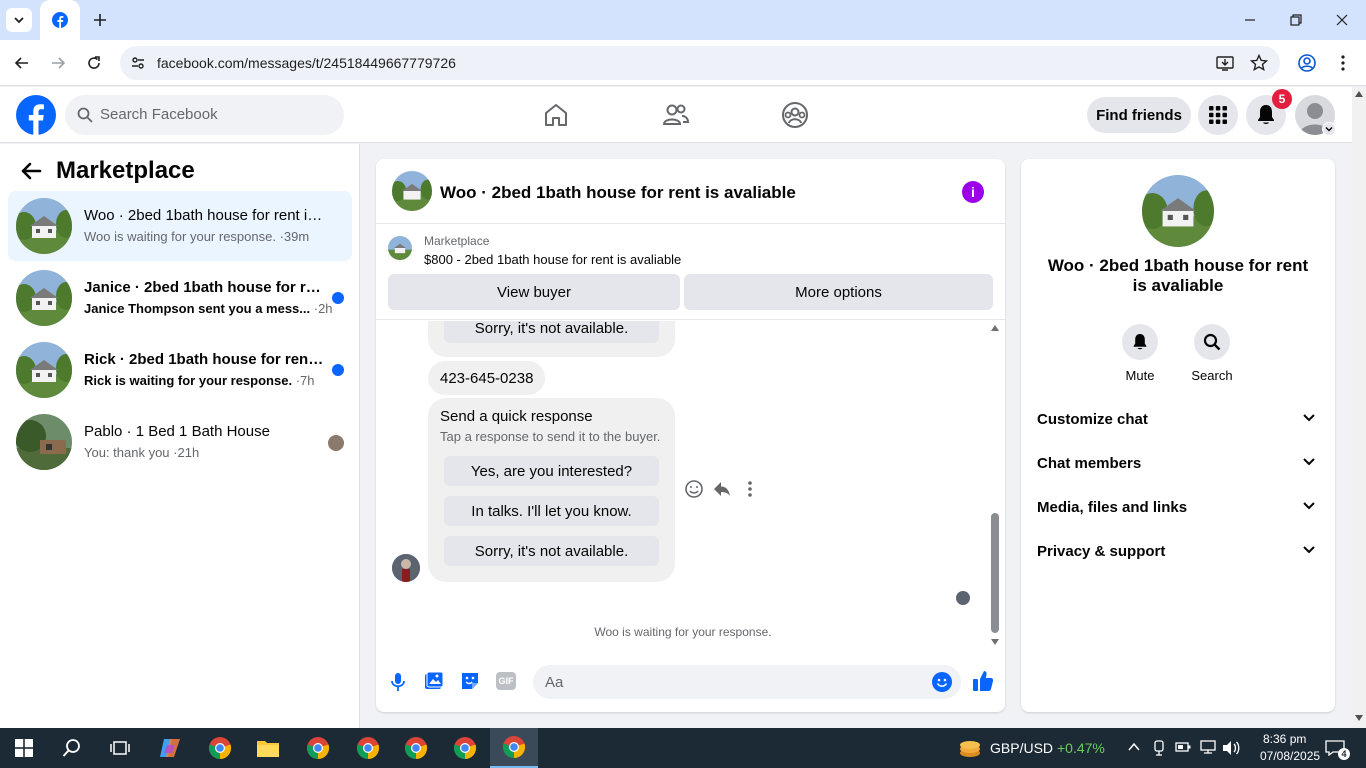  I want to click on sticker-icon, so click(470, 681).